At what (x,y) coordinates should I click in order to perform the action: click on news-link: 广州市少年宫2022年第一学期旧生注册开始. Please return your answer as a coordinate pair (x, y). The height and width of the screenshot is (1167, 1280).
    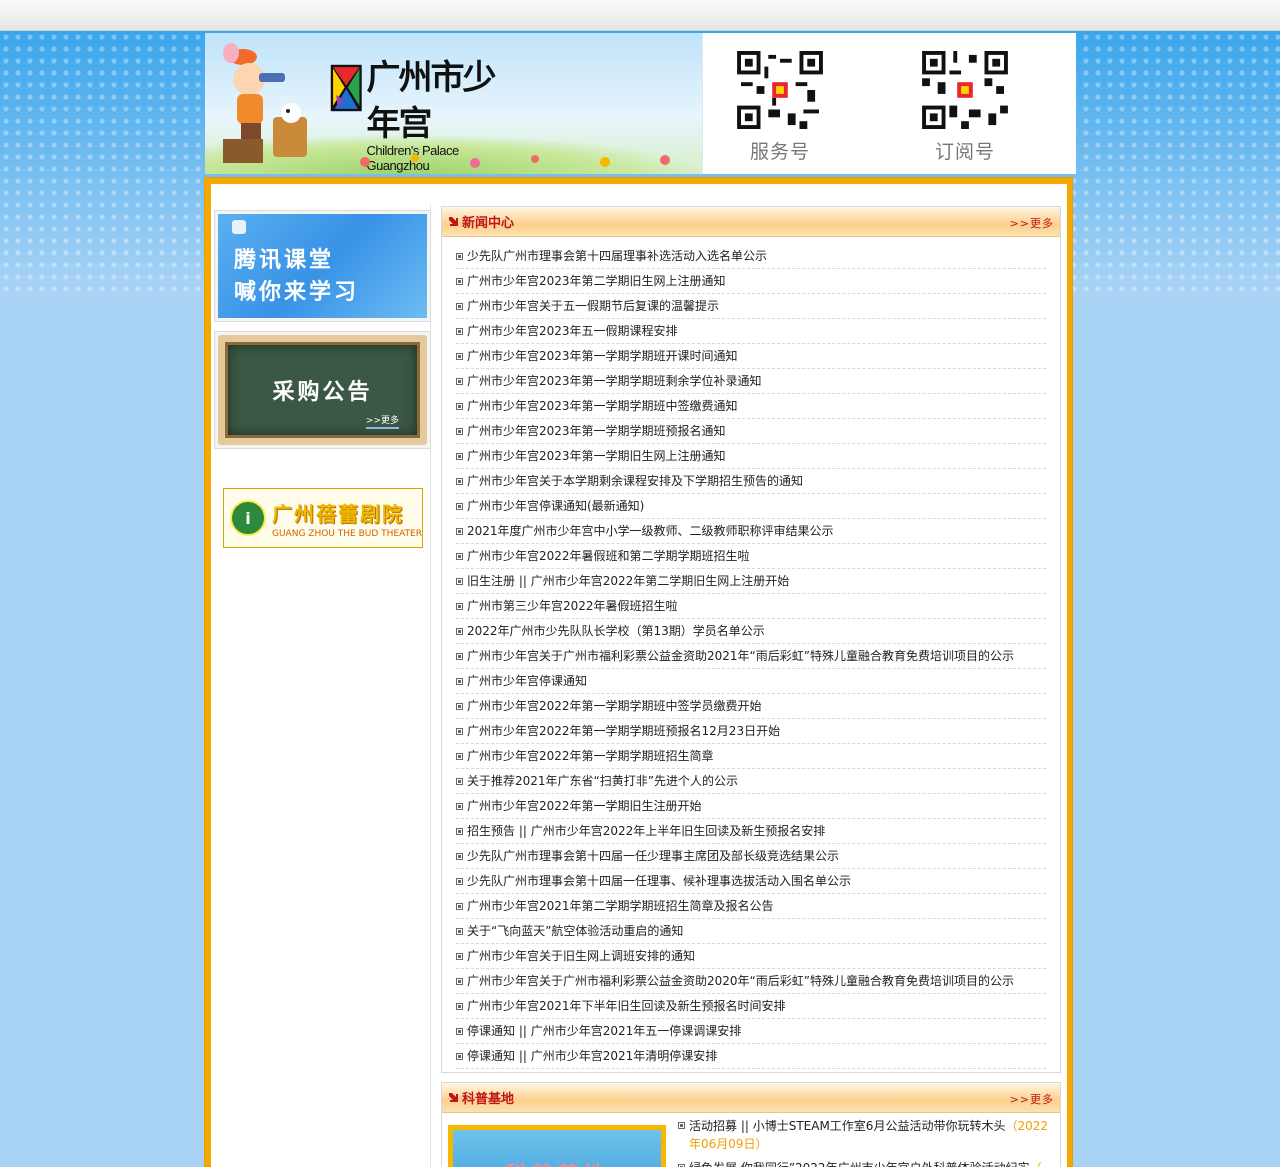
    Looking at the image, I should click on (584, 806).